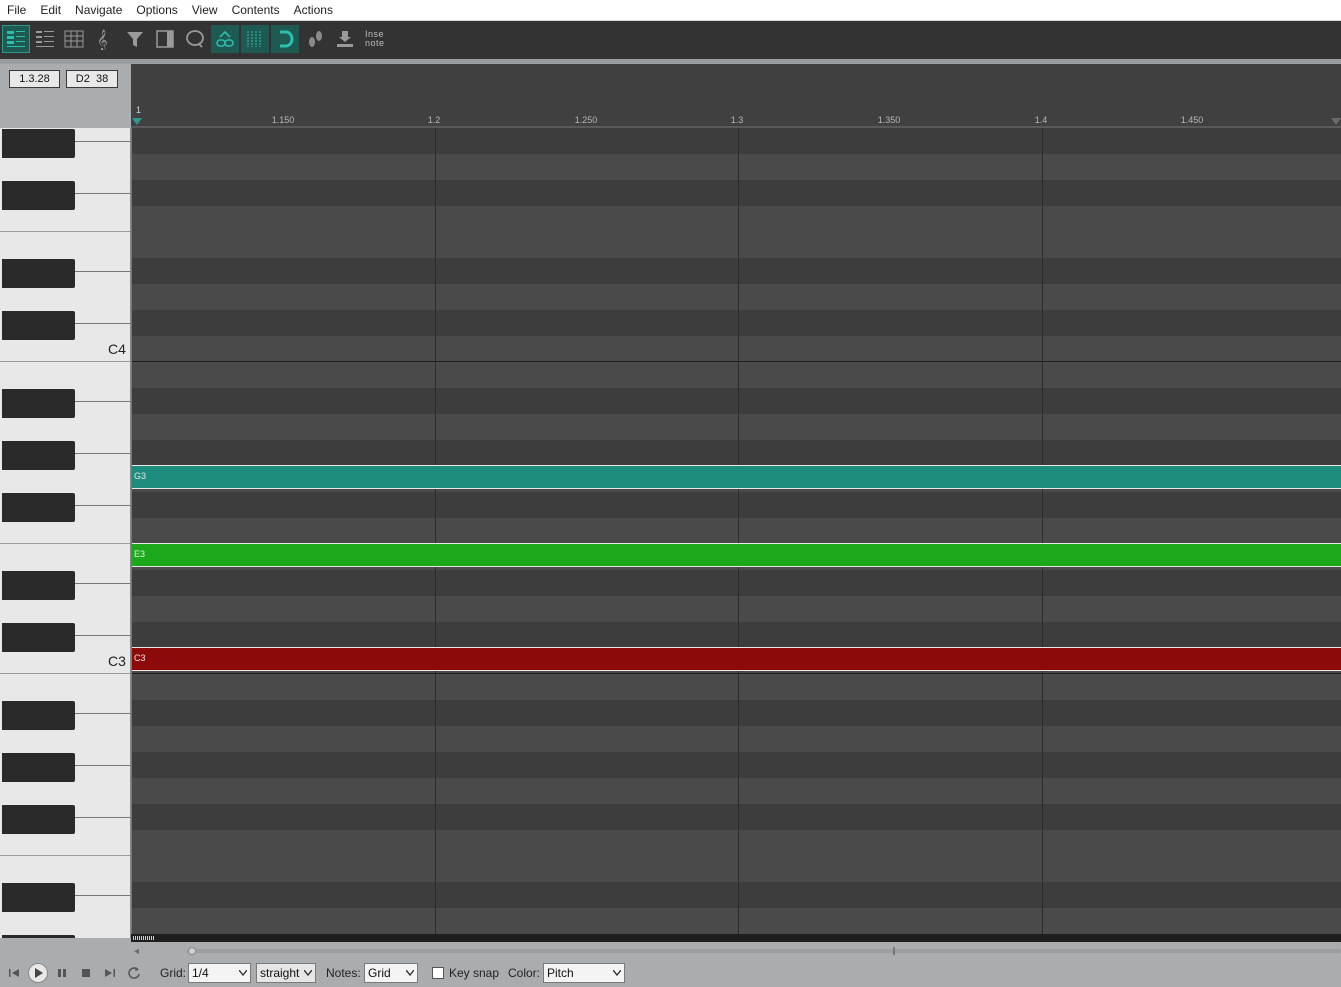 This screenshot has height=987, width=1341. Describe the element at coordinates (192, 951) in the screenshot. I see `scroll-thumb-start` at that location.